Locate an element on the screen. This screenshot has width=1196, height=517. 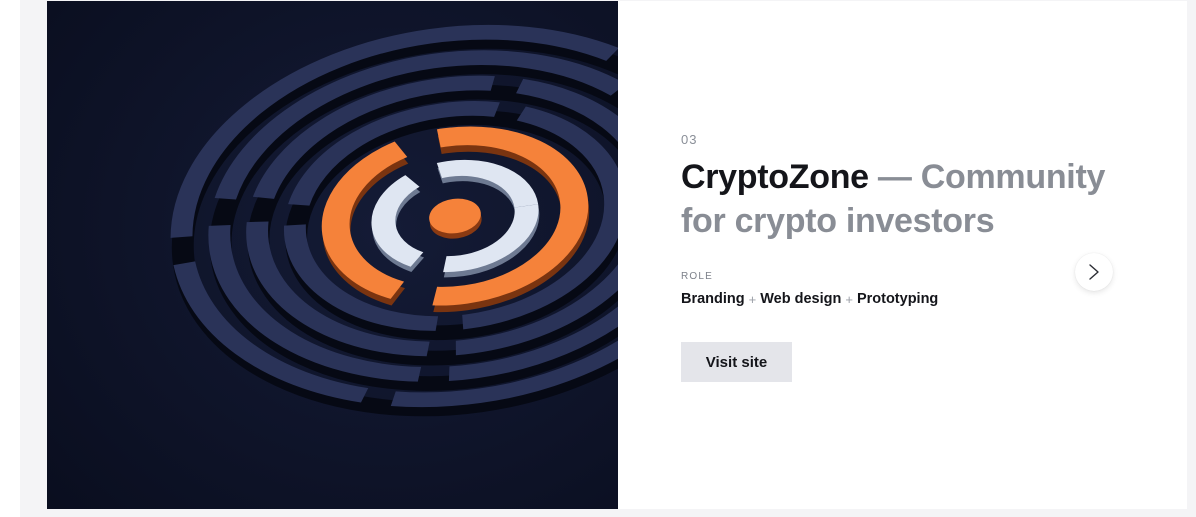
visit-site-button: Visit site is located at coordinates (736, 362).